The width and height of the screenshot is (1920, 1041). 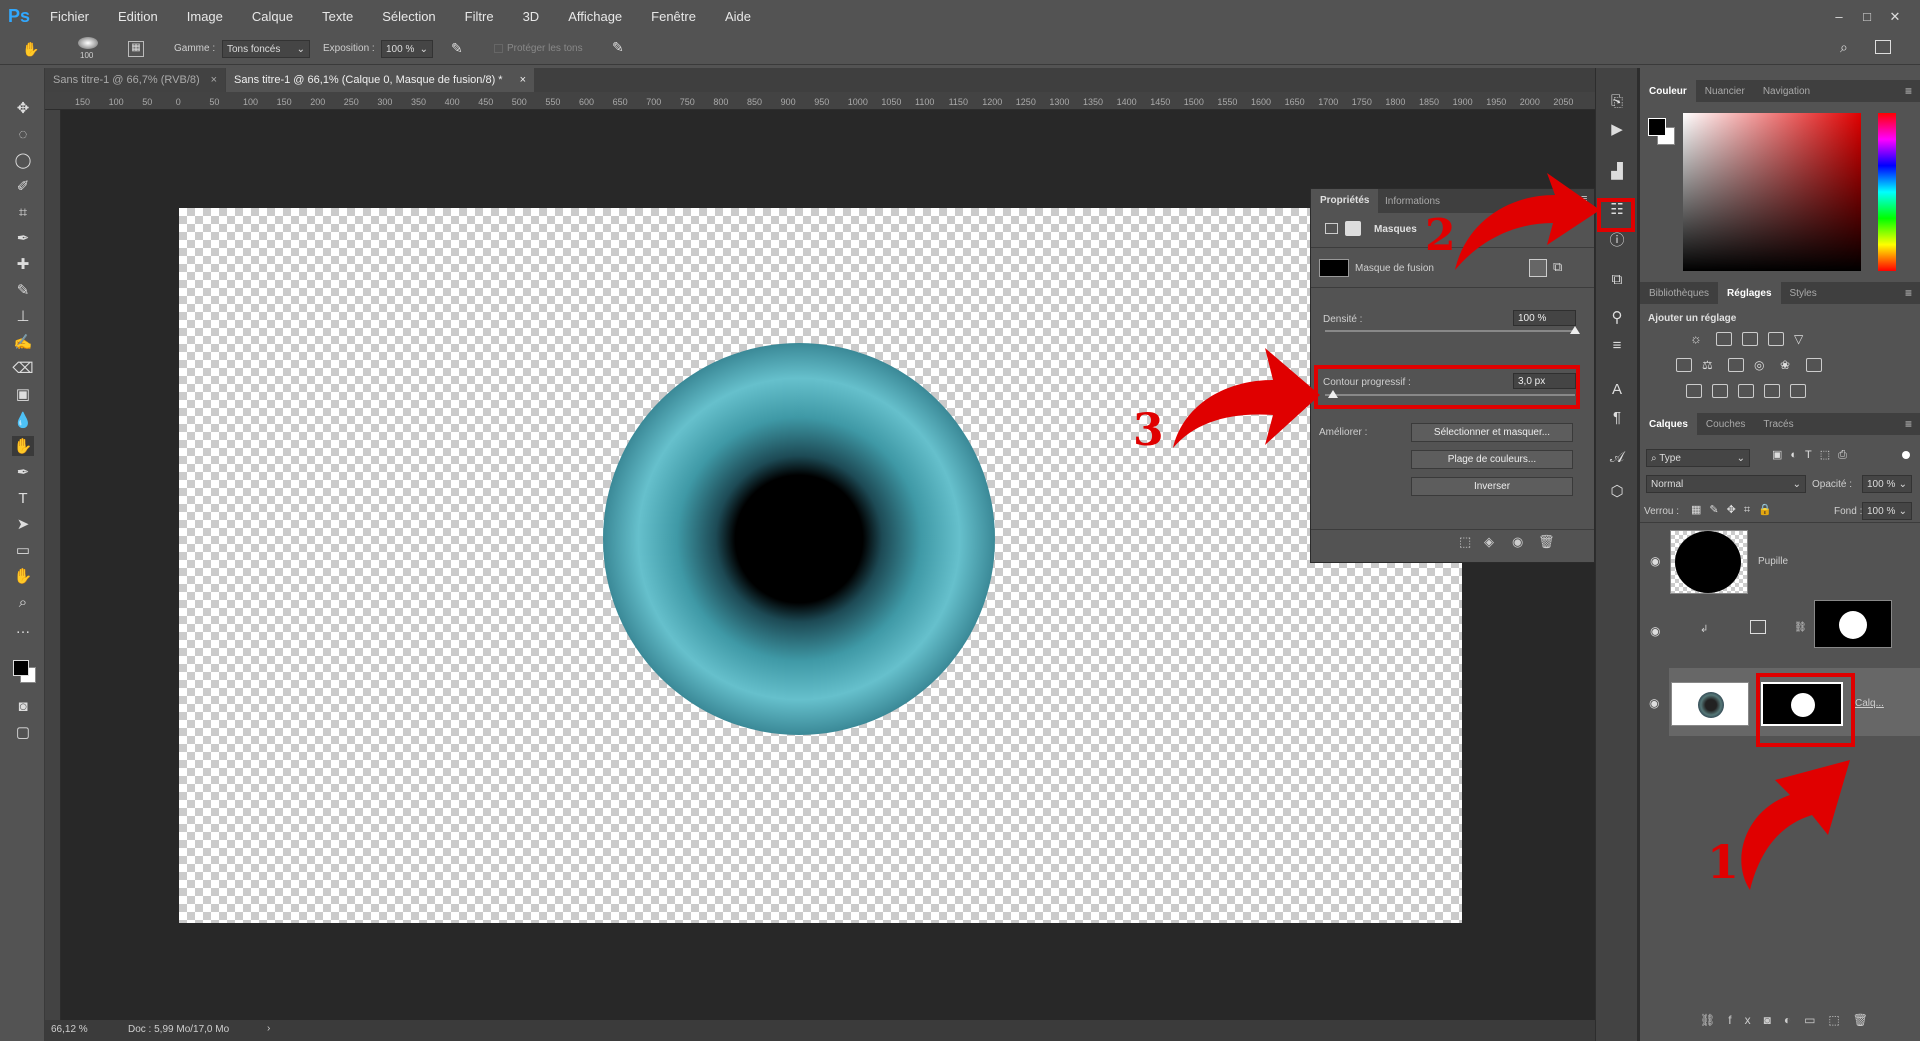 What do you see at coordinates (1617, 417) in the screenshot?
I see `paragraph-icon: ¶` at bounding box center [1617, 417].